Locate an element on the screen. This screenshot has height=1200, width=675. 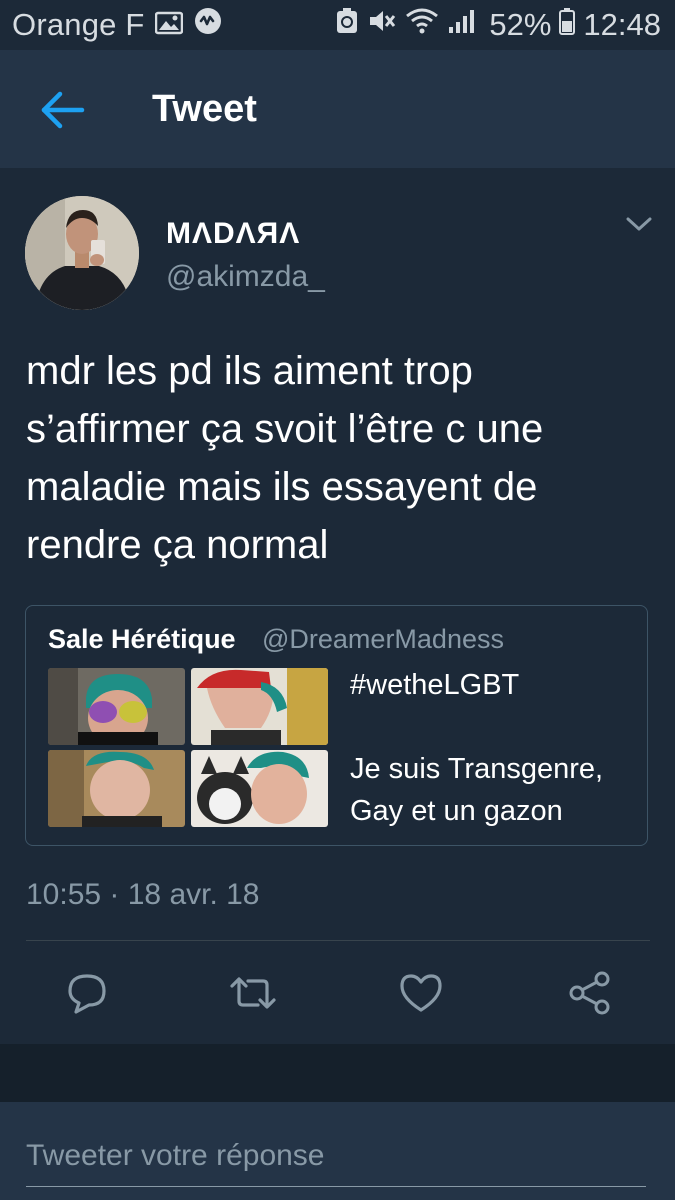
like-button is located at coordinates (421, 993).